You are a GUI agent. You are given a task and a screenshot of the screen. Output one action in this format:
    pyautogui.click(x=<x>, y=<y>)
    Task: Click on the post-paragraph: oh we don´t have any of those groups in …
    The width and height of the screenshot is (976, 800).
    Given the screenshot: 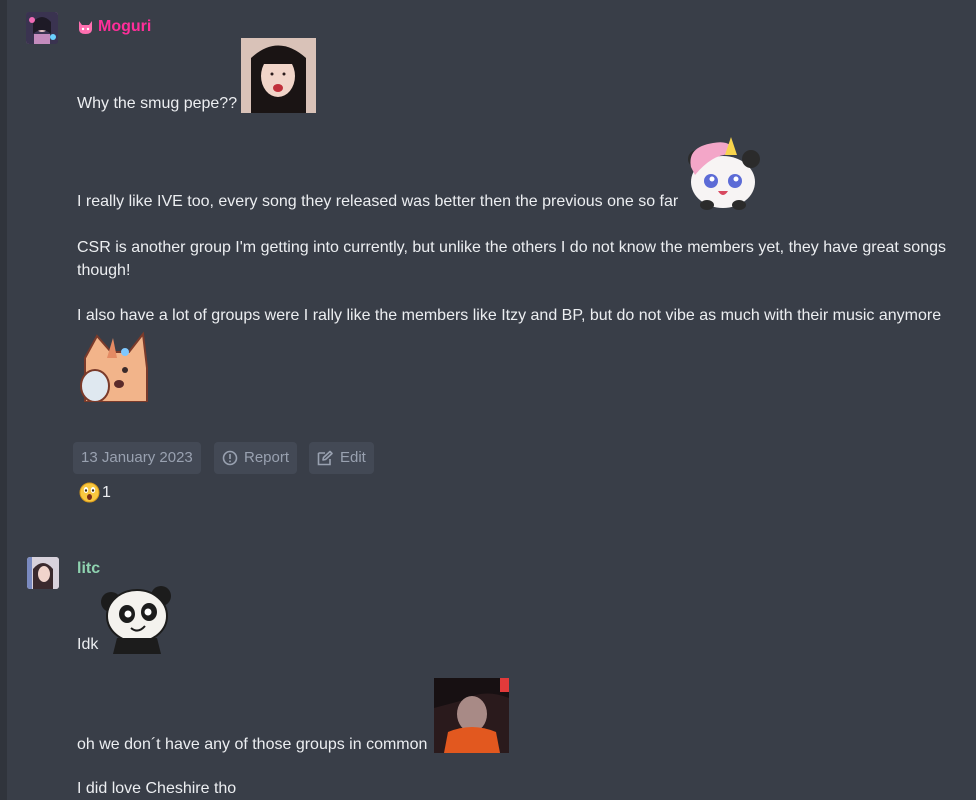 What is the action you would take?
    pyautogui.click(x=252, y=744)
    